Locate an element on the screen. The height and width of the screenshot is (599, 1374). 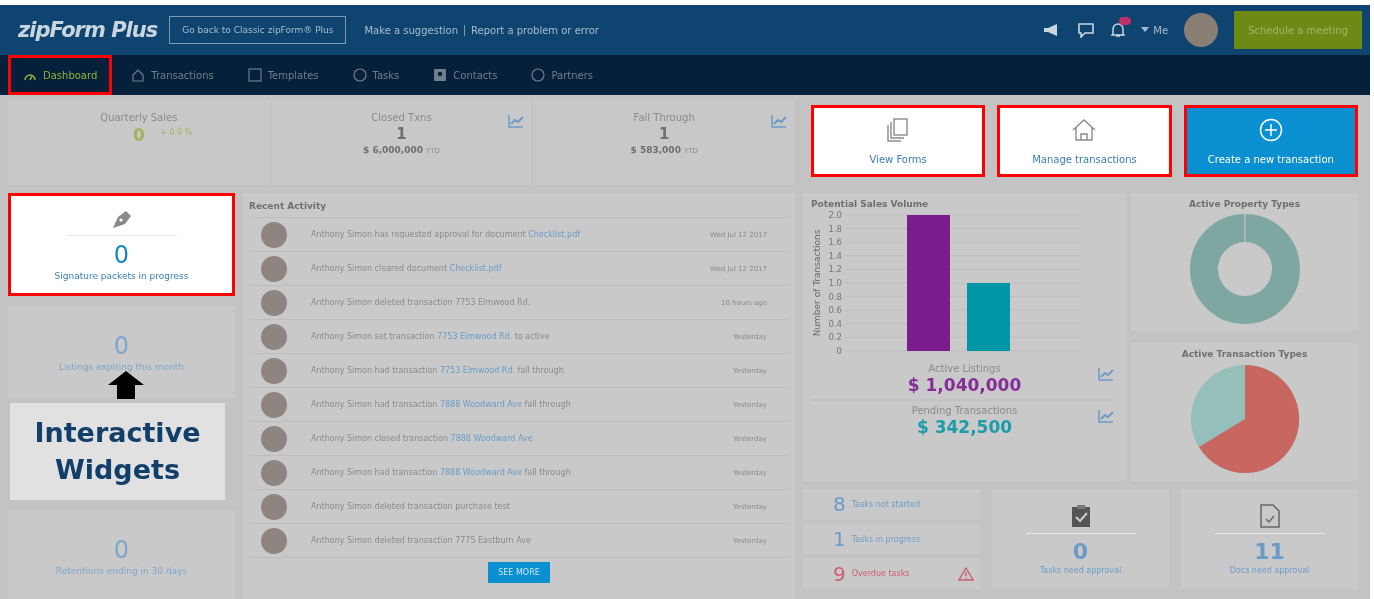
square-icon is located at coordinates (254, 75).